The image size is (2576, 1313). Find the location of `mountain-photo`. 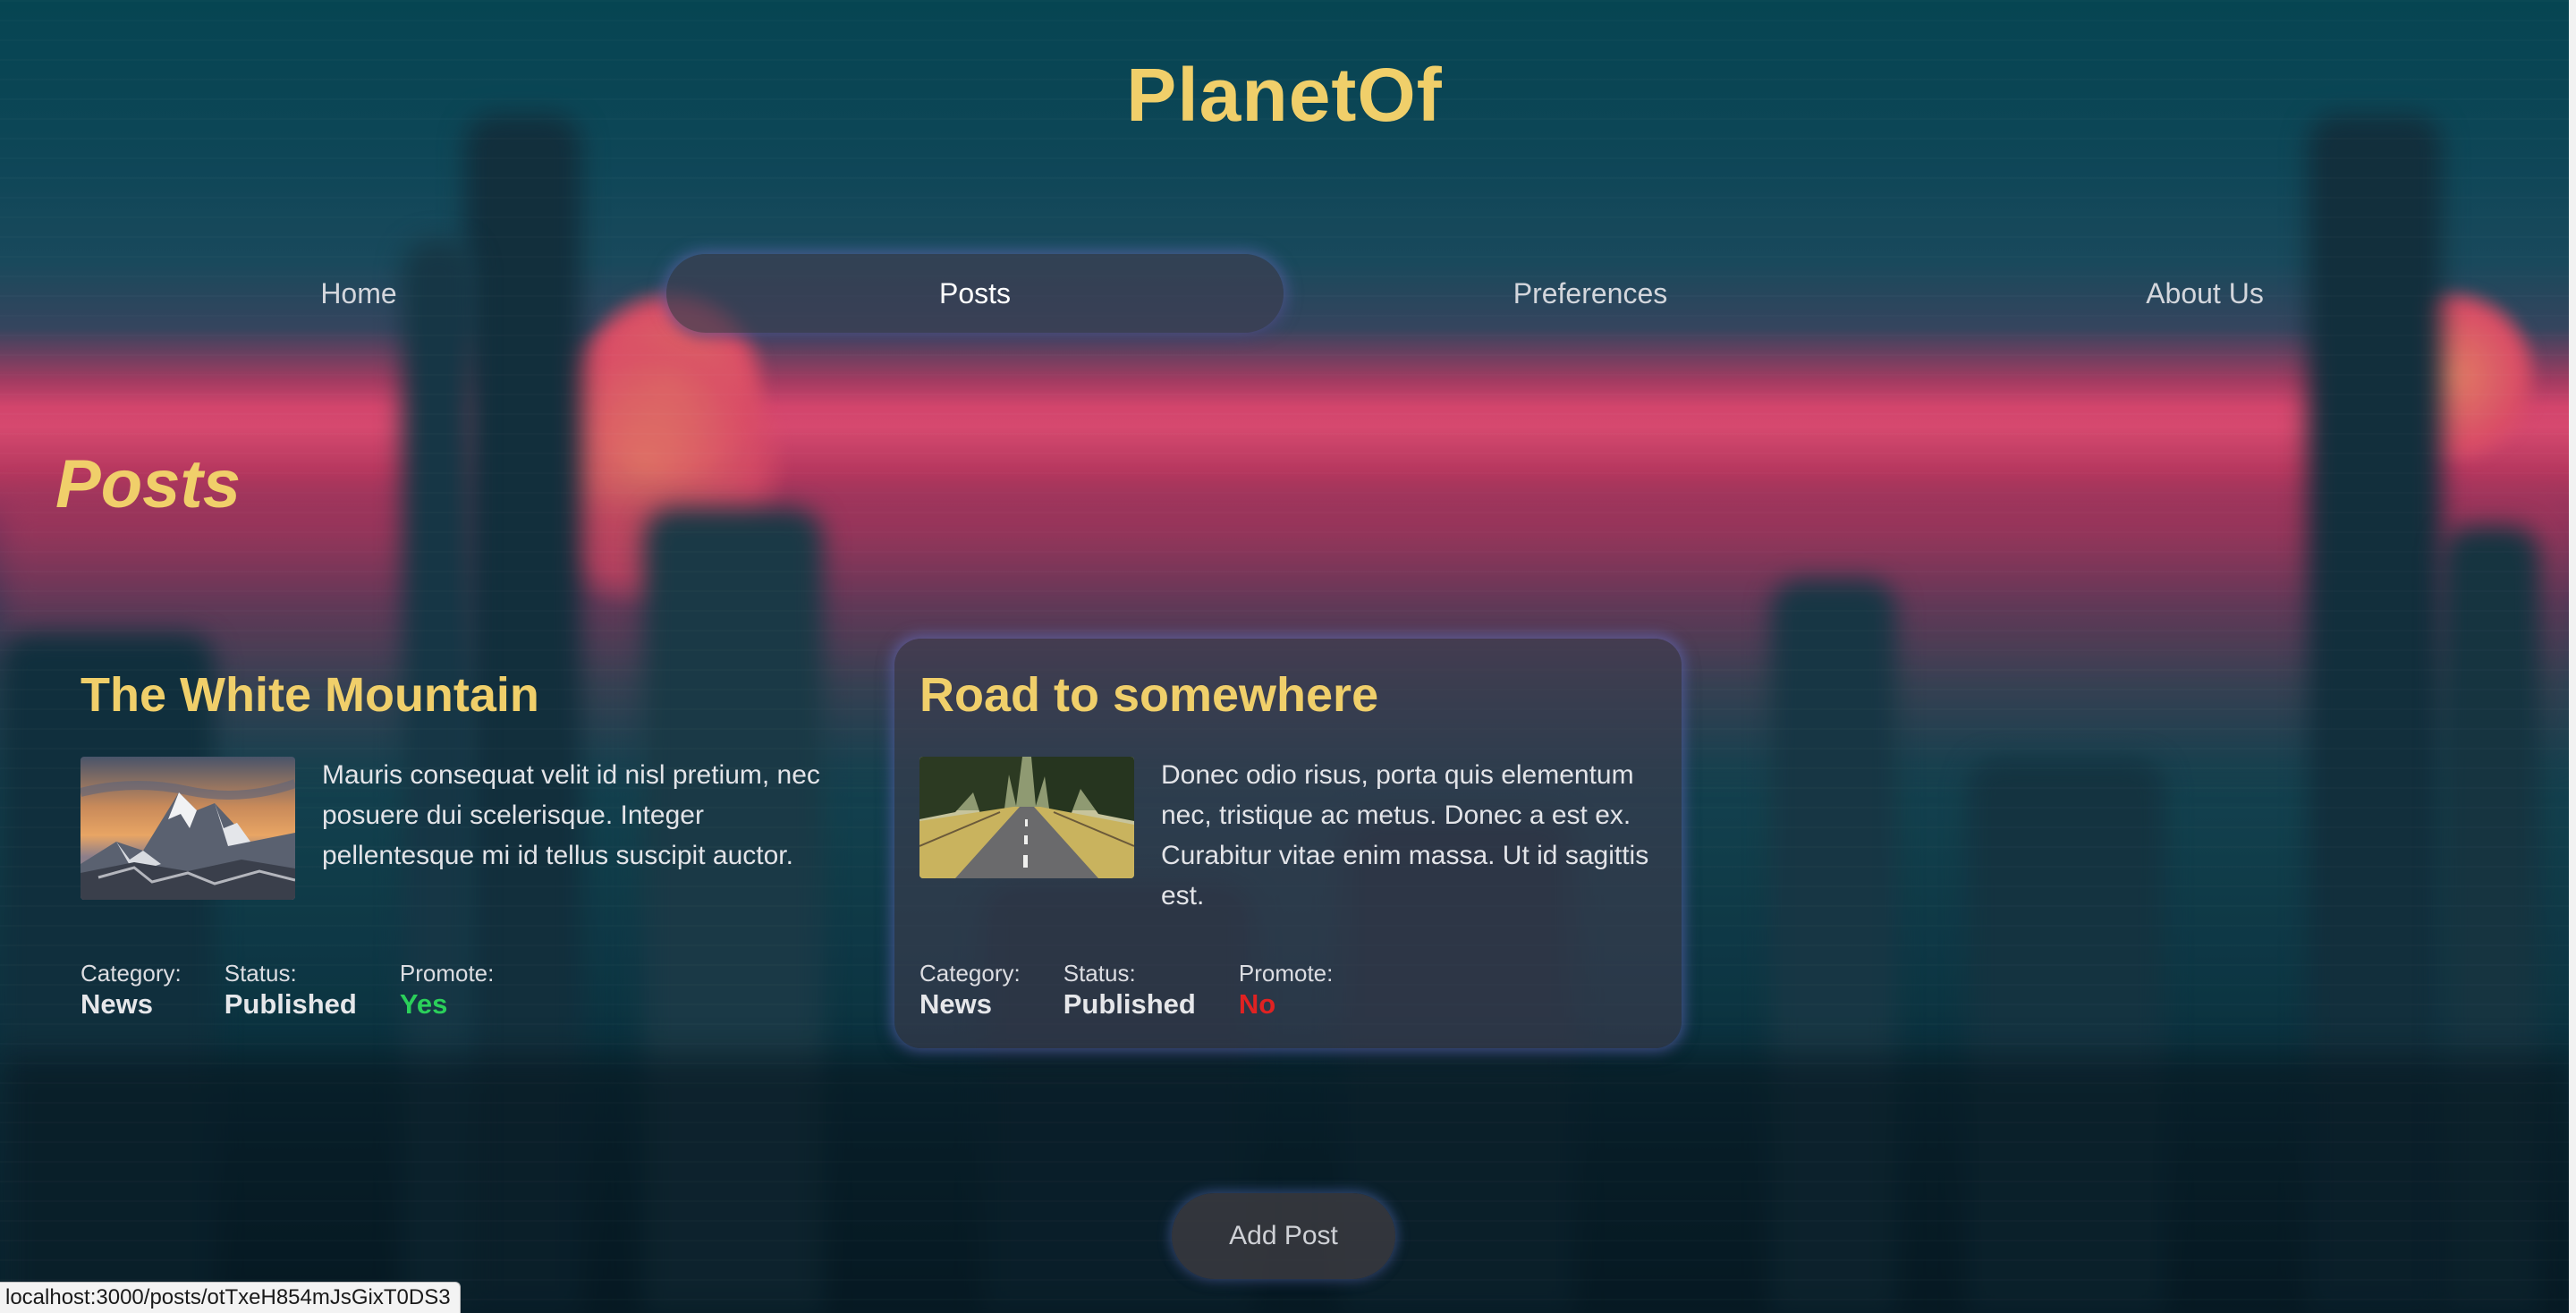

mountain-photo is located at coordinates (187, 828).